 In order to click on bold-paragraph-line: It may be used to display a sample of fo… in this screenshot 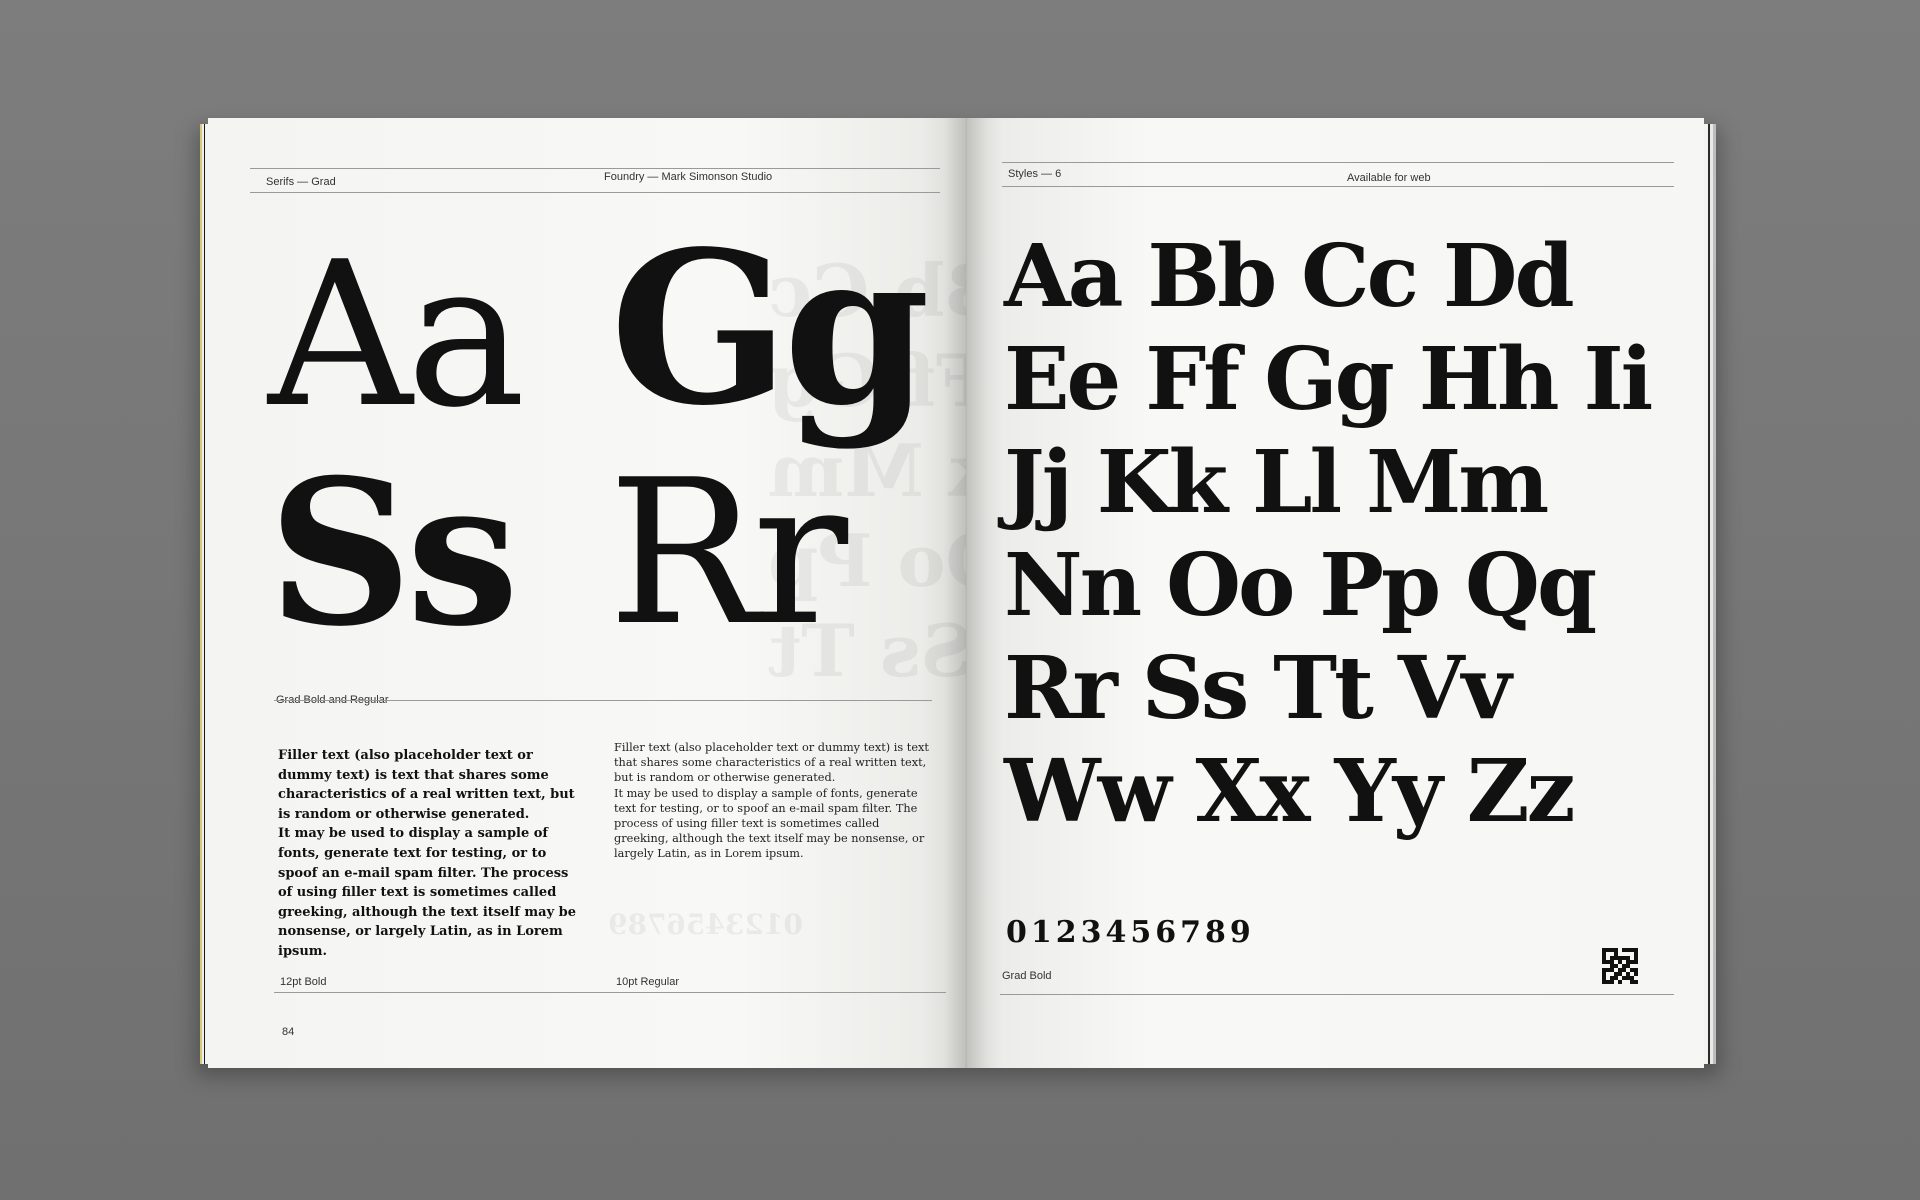, I will do `click(427, 892)`.